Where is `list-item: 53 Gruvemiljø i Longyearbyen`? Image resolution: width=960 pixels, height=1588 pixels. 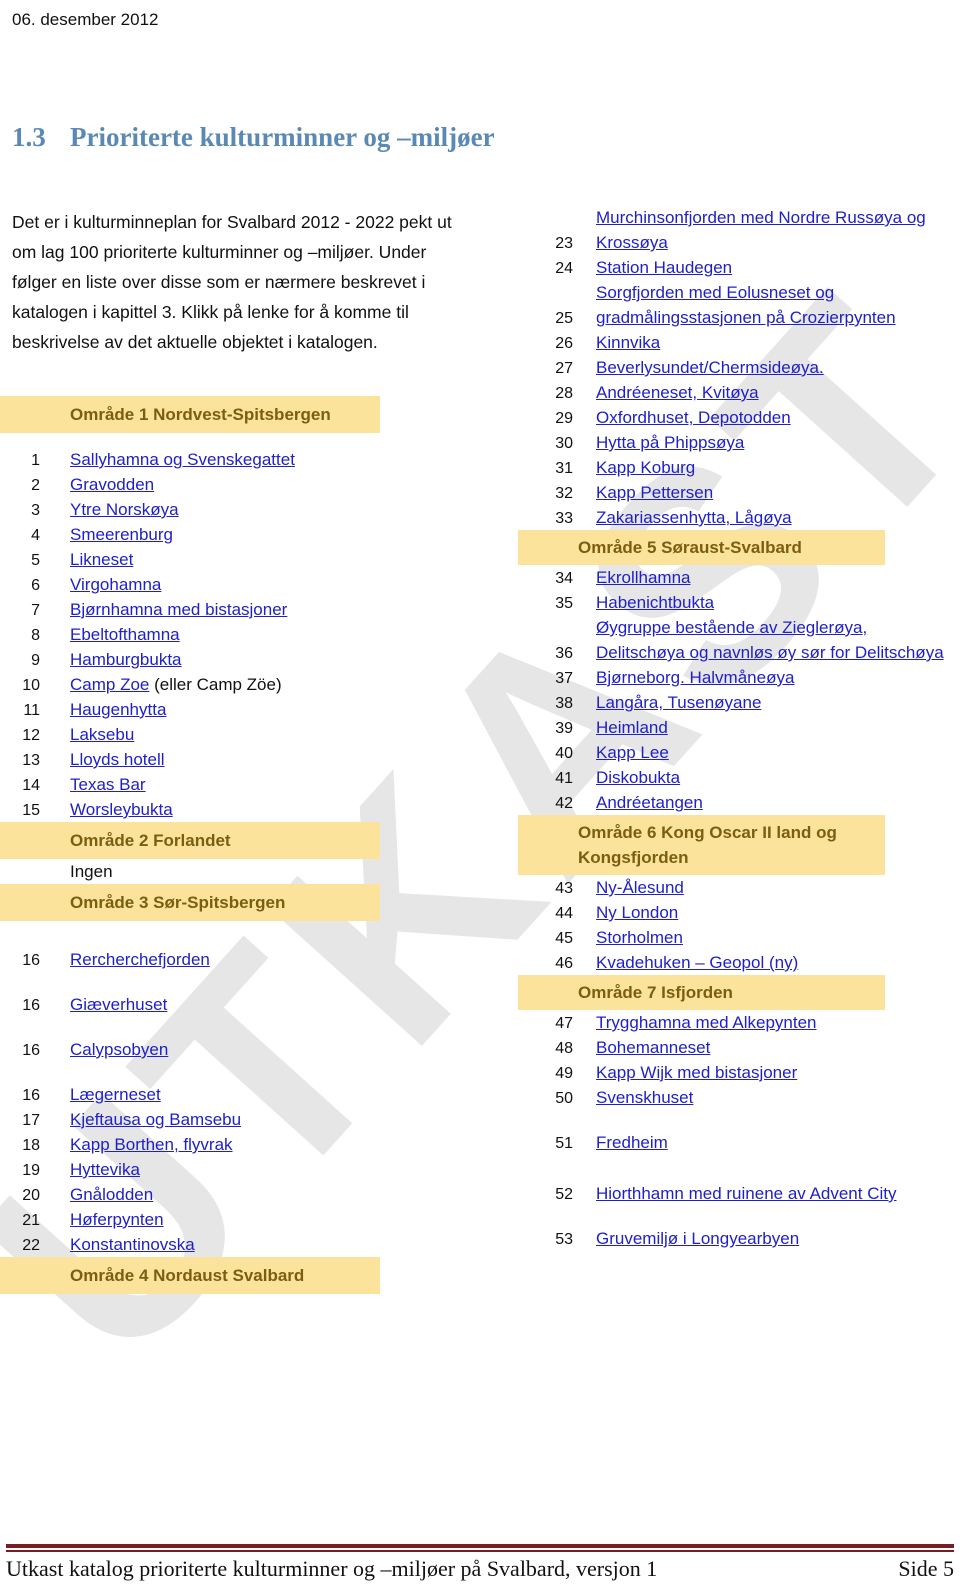 list-item: 53 Gruvemiljø i Longyearbyen is located at coordinates (739, 1238).